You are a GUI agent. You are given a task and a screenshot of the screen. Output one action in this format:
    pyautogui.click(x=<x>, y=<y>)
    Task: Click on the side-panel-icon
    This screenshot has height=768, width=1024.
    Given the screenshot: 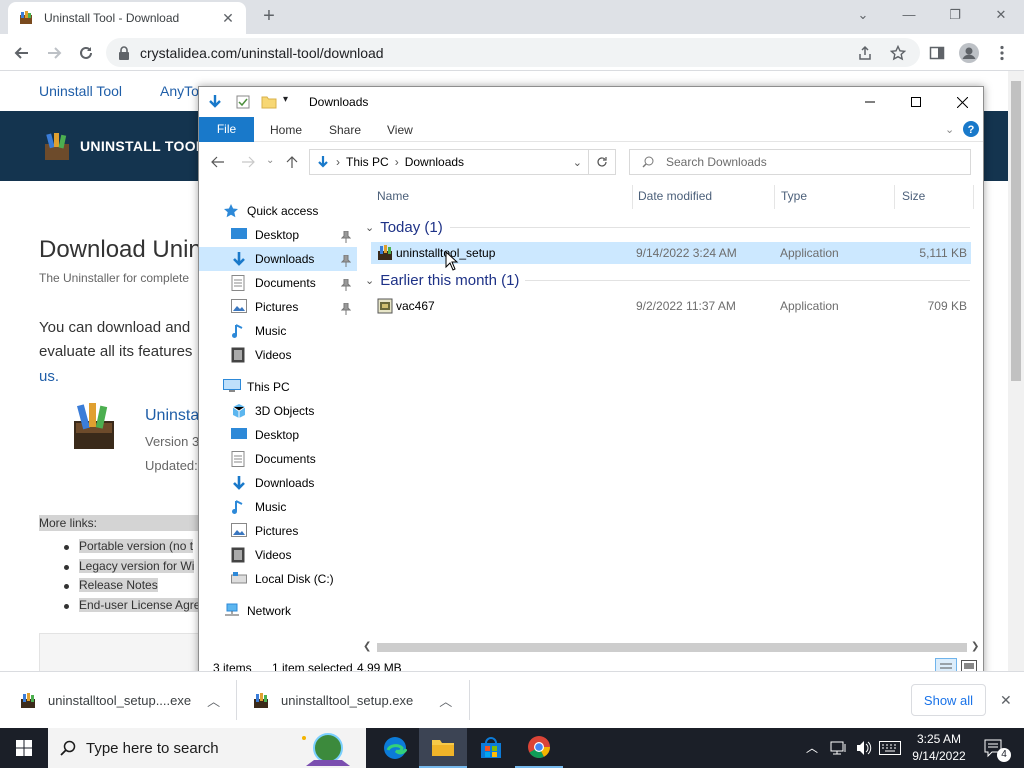 What is the action you would take?
    pyautogui.click(x=937, y=53)
    